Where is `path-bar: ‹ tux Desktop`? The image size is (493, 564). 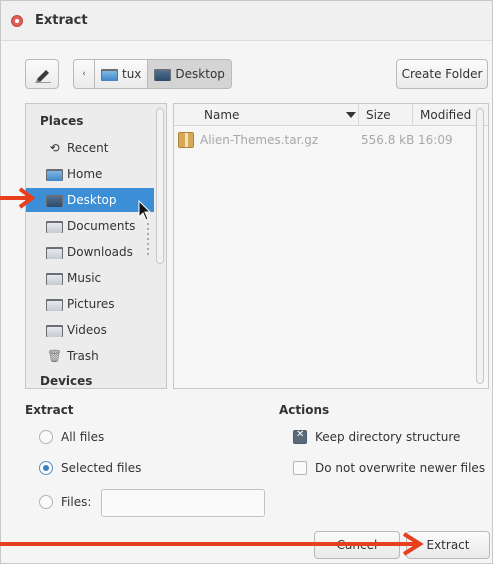
path-bar: ‹ tux Desktop is located at coordinates (152, 74).